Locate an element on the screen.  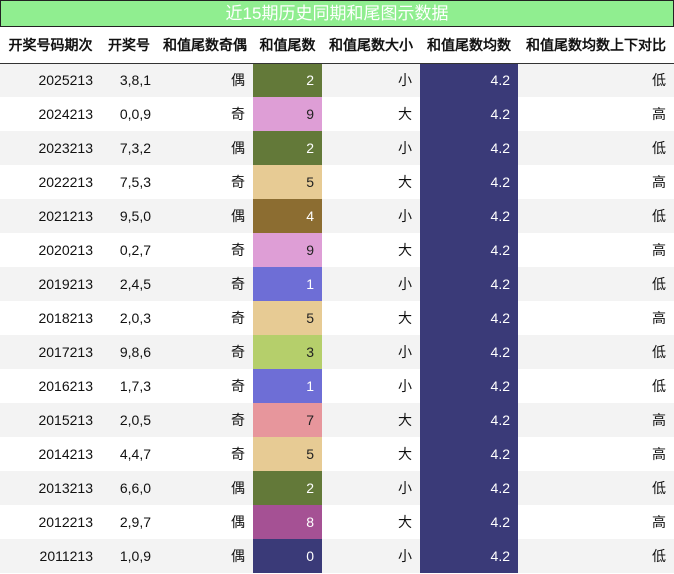
cell-numbers: 2,0,5 is located at coordinates (129, 420).